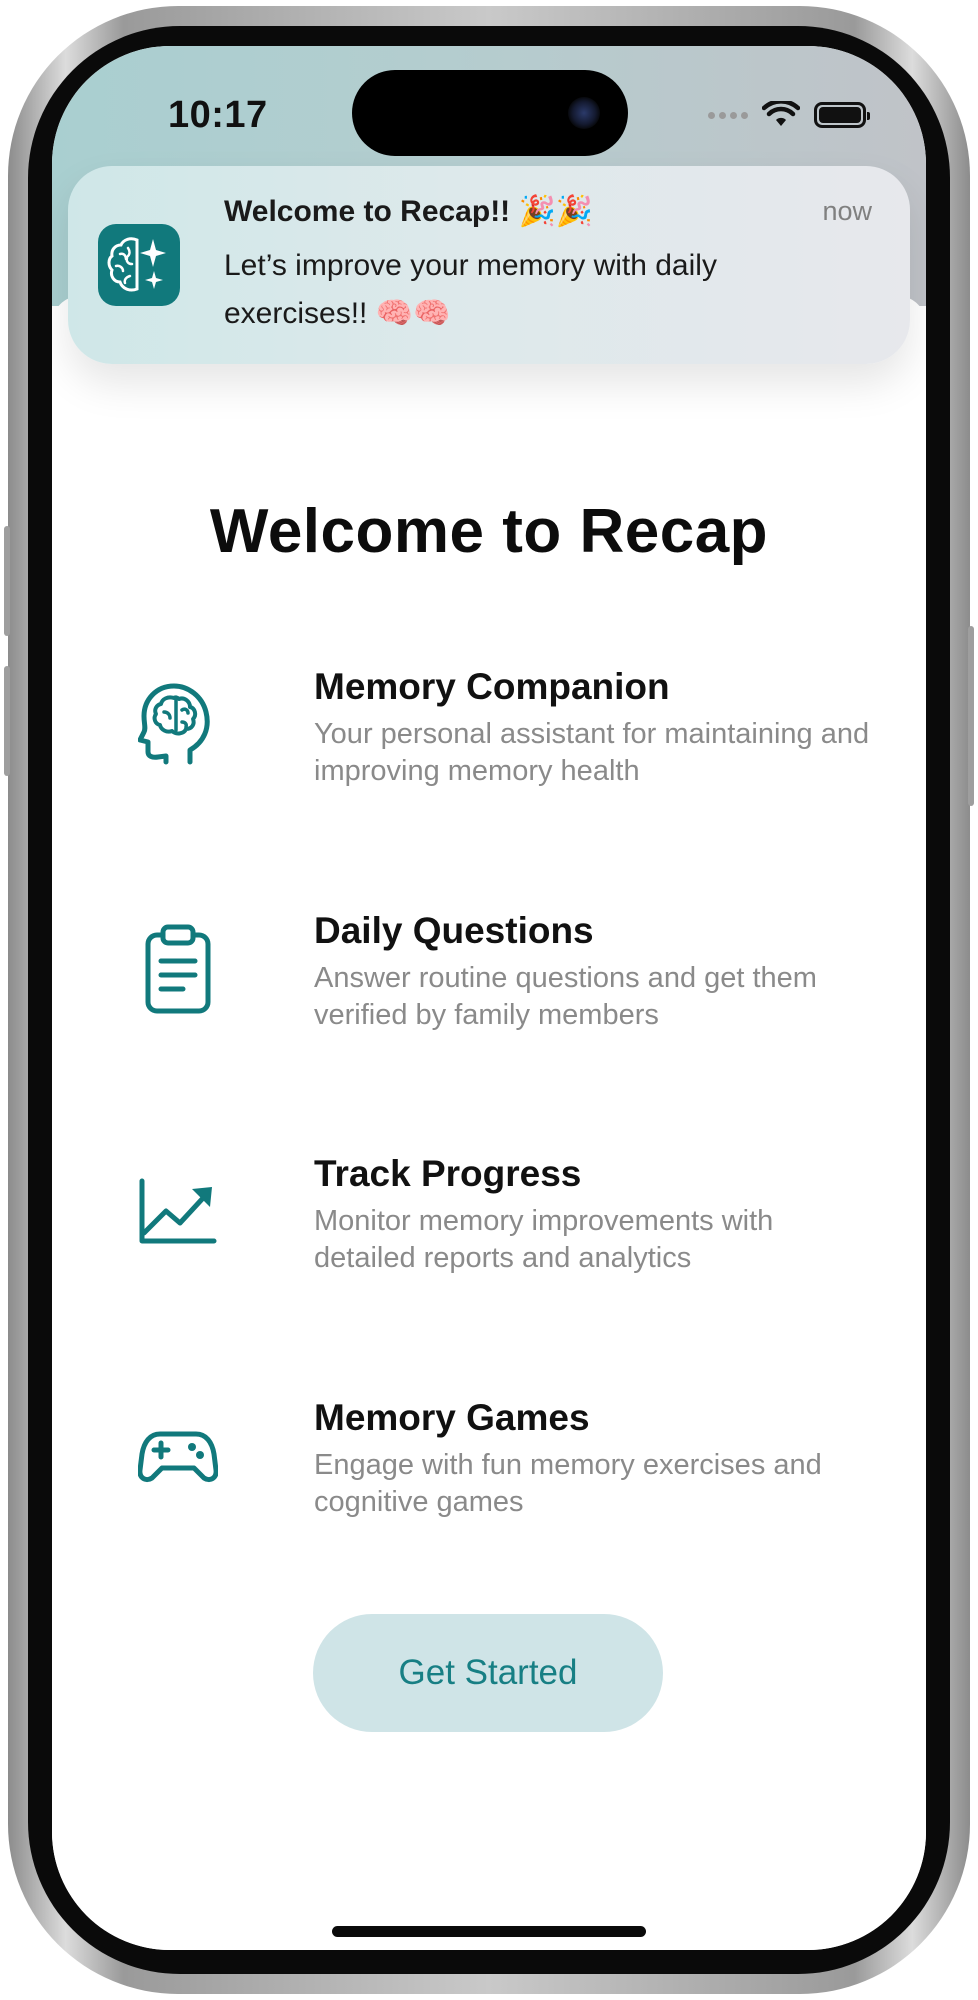  I want to click on gamepad-icon, so click(178, 1456).